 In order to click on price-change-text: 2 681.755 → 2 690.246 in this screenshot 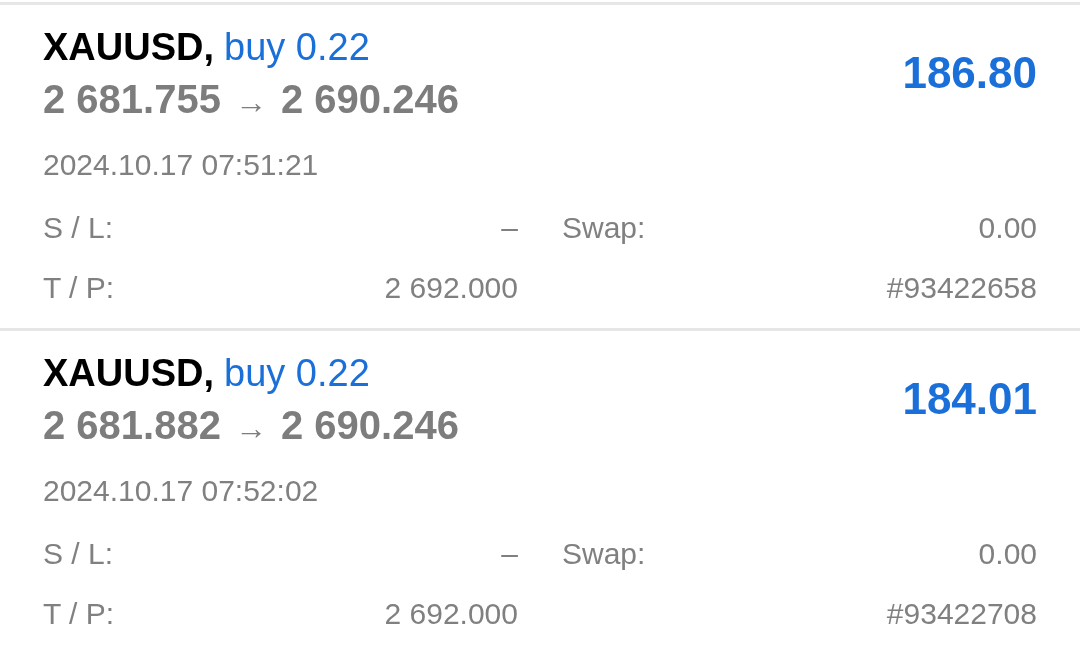, I will do `click(251, 99)`.